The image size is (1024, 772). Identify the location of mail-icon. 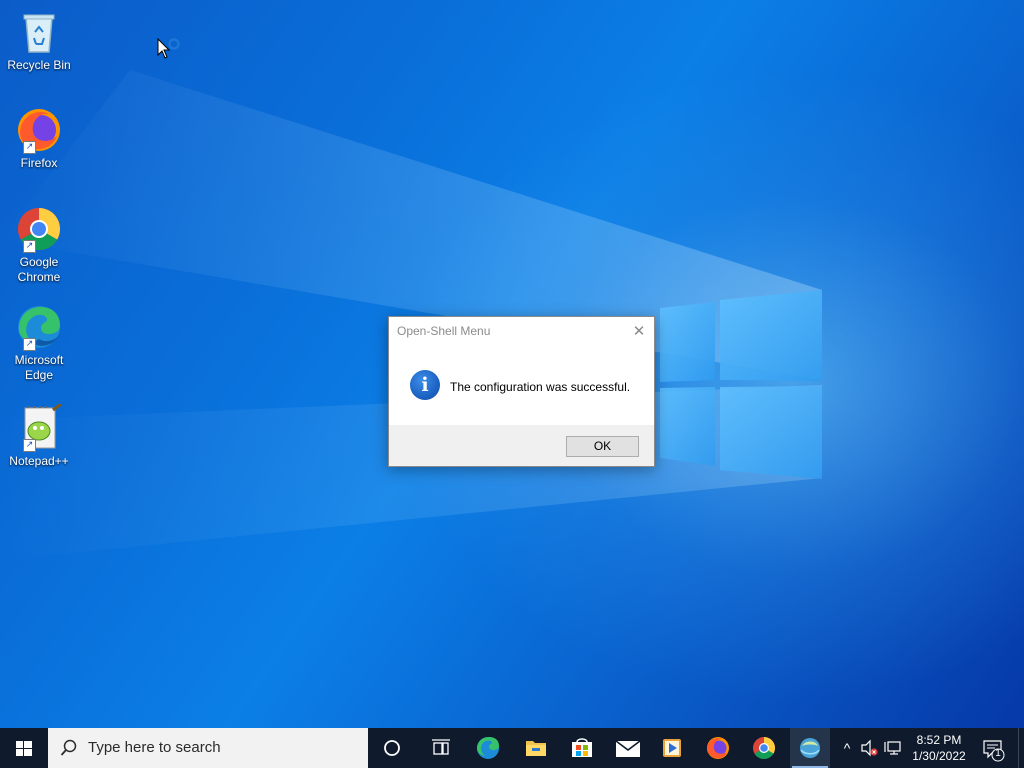
(628, 748).